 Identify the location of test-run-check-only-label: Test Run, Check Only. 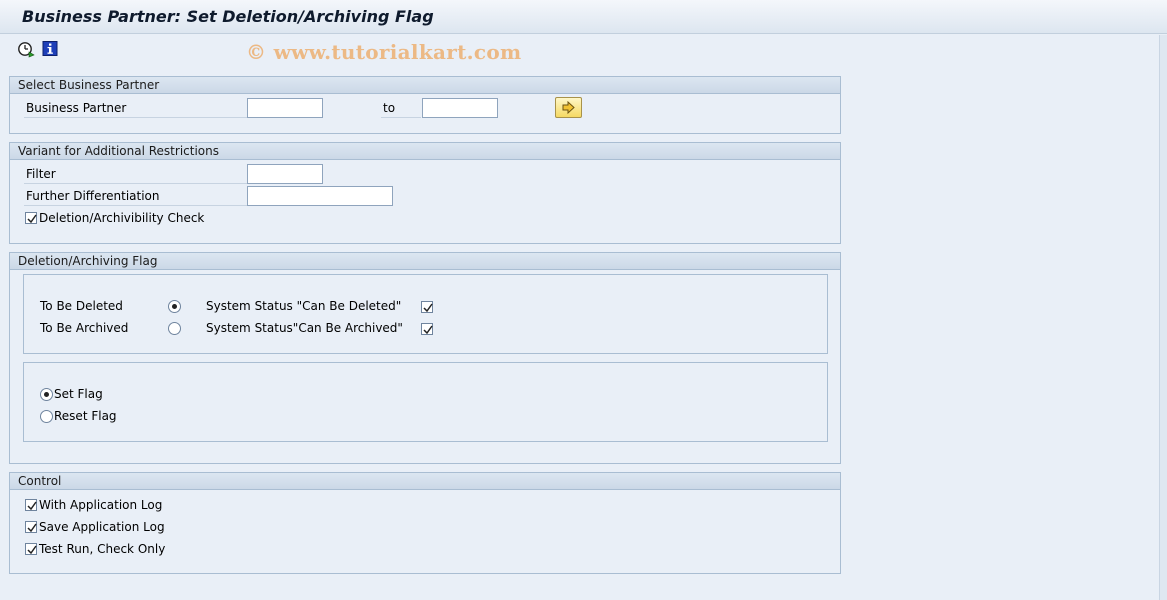
(102, 549).